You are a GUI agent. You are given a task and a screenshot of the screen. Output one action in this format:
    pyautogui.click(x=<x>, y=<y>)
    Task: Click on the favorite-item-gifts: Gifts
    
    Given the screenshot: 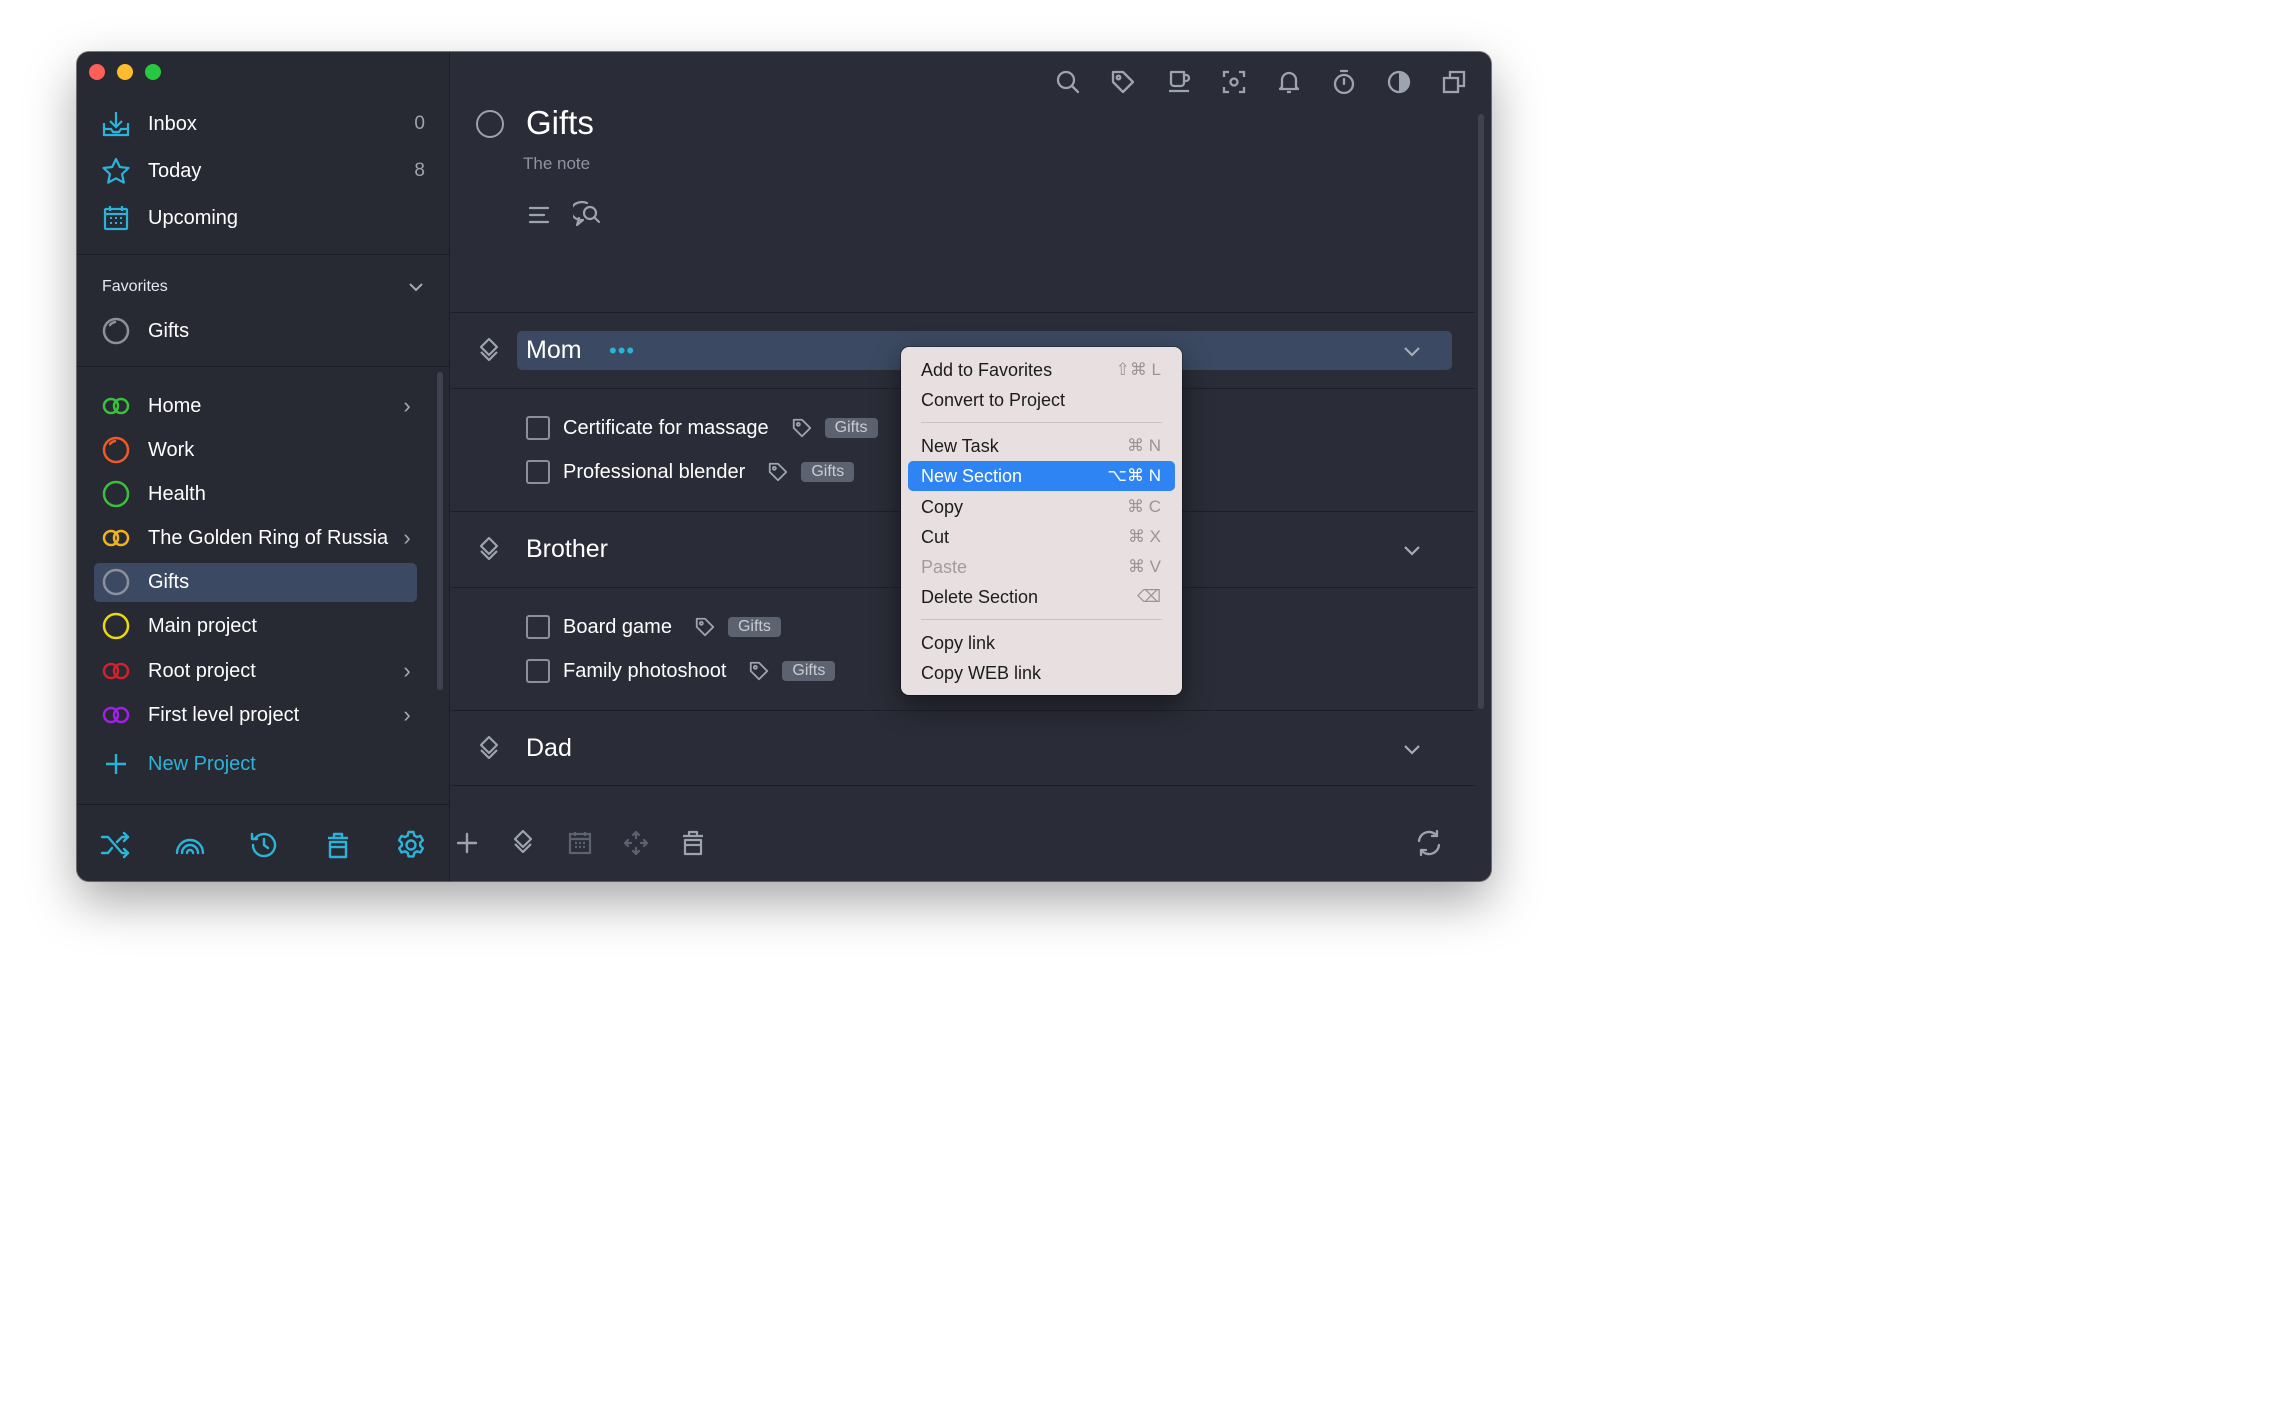 What is the action you would take?
    pyautogui.click(x=261, y=331)
    